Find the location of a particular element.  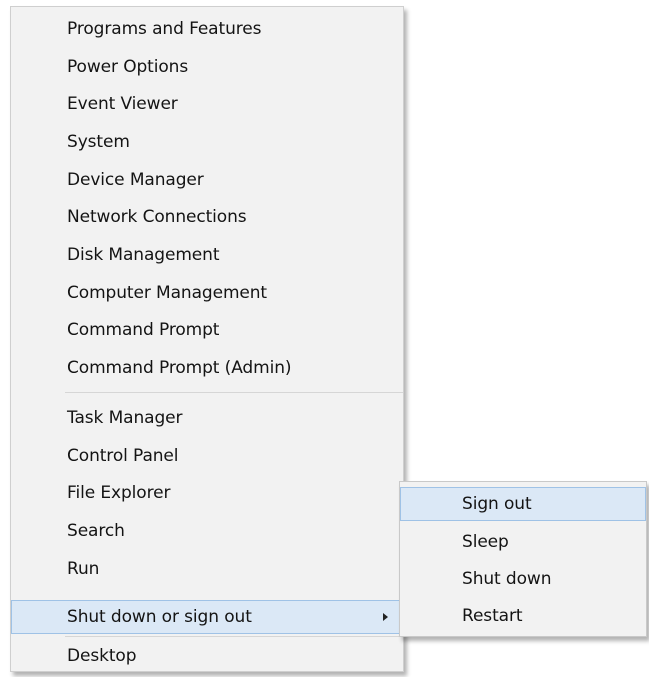

menu-item-desktop: Desktop is located at coordinates (207, 656).